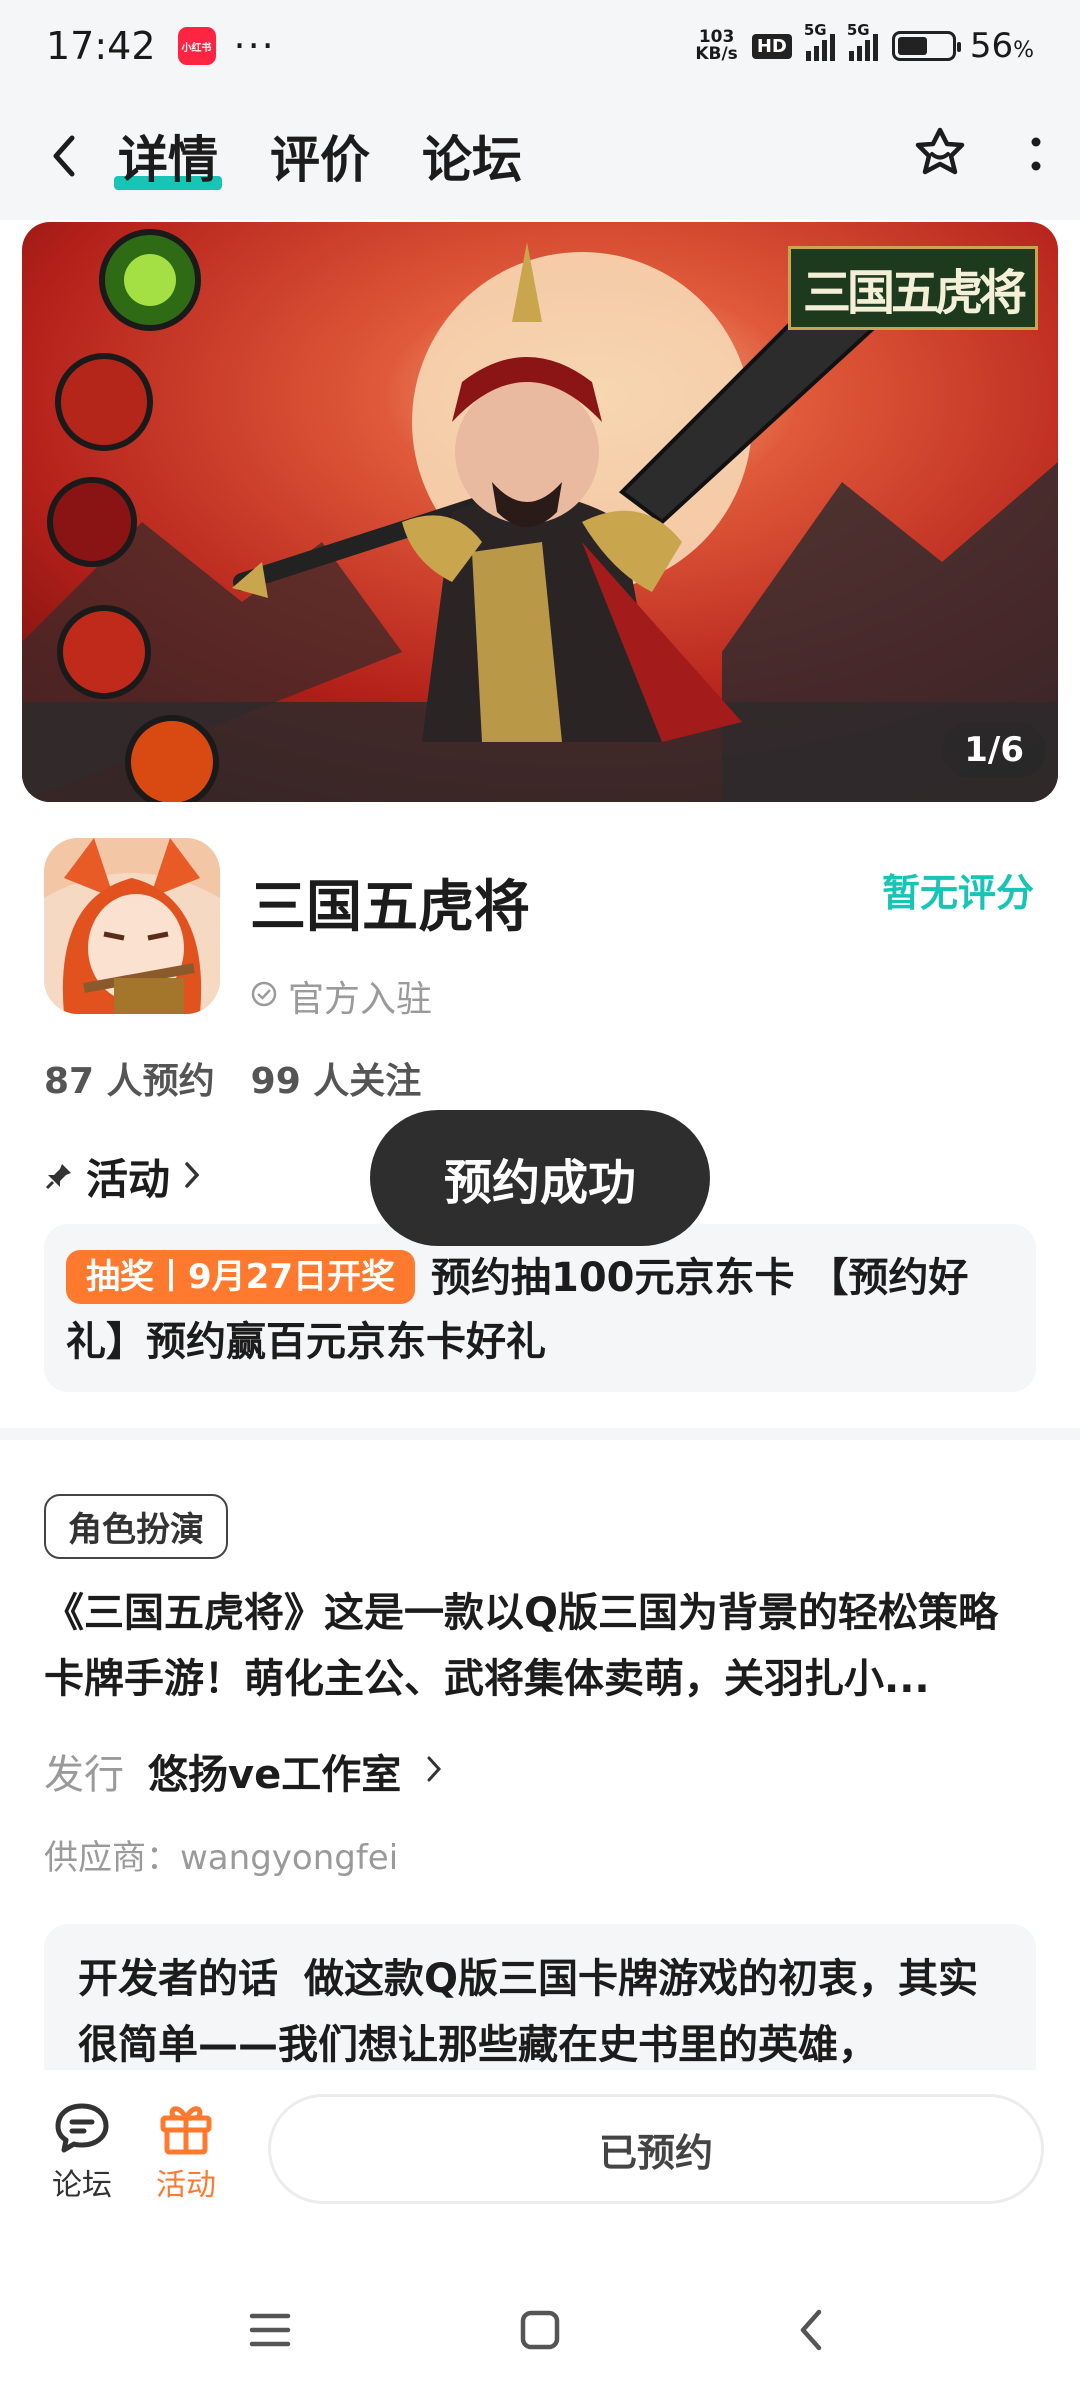  I want to click on battery-icon, so click(926, 46).